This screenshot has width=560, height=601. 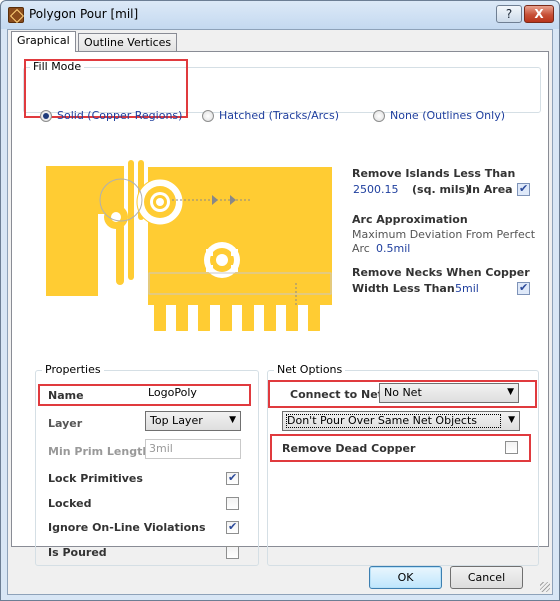 I want to click on radio-hatched, so click(x=208, y=116).